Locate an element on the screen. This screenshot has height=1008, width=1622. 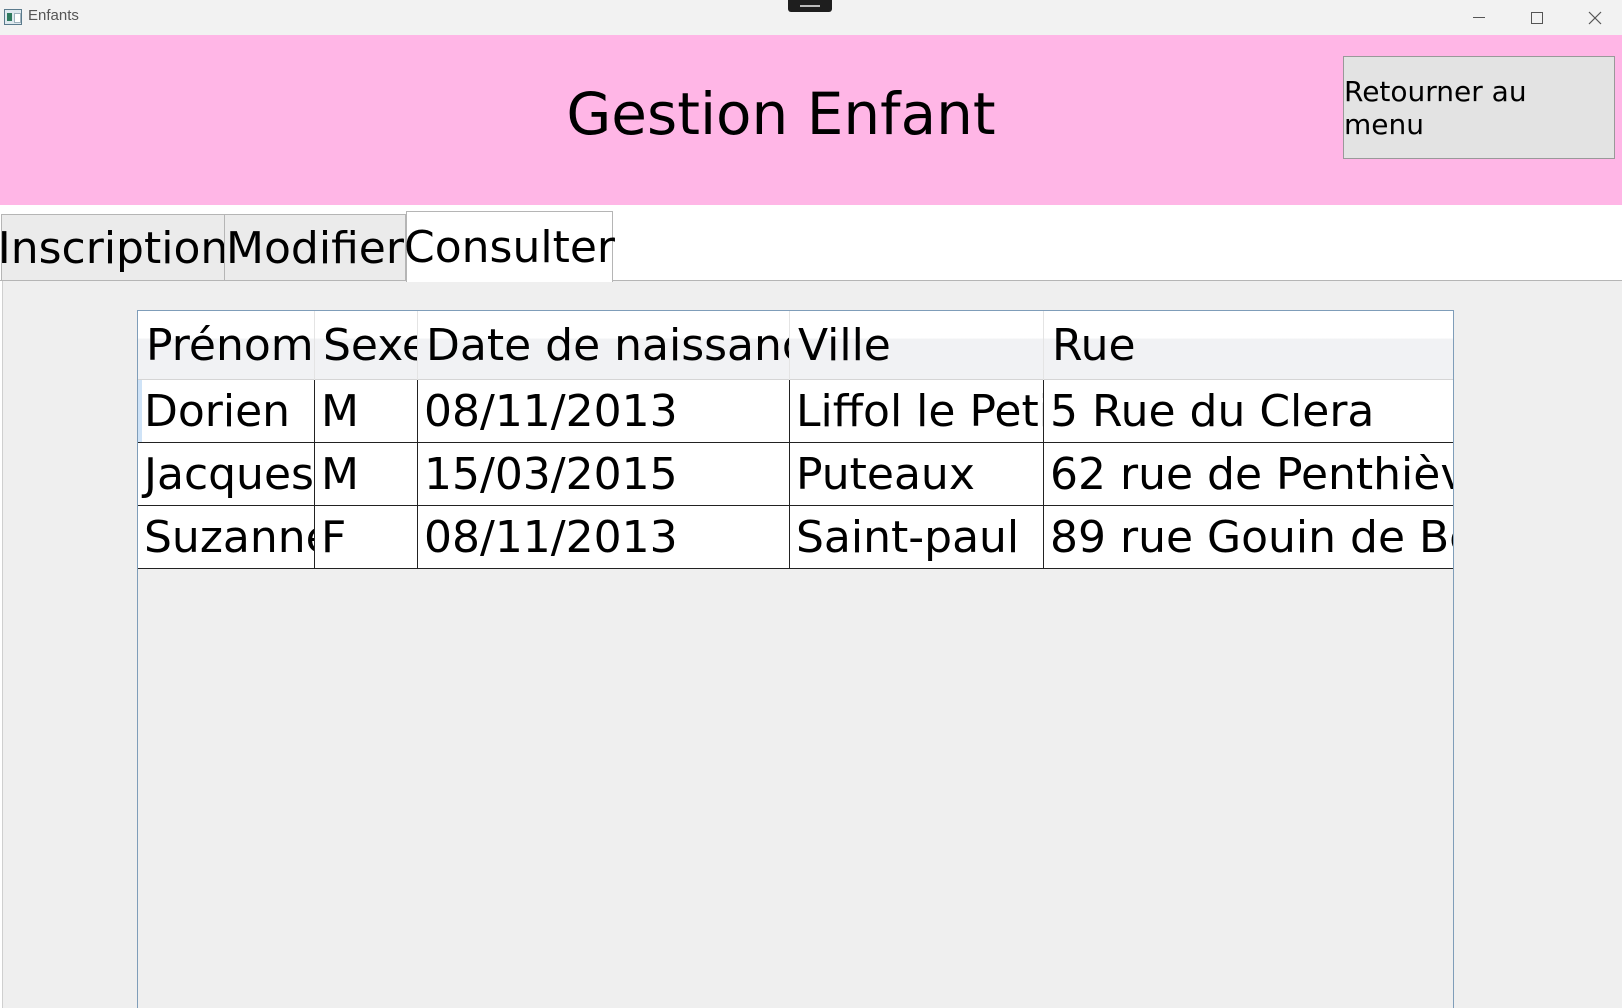
column-header-sexe: Sexe is located at coordinates (366, 345).